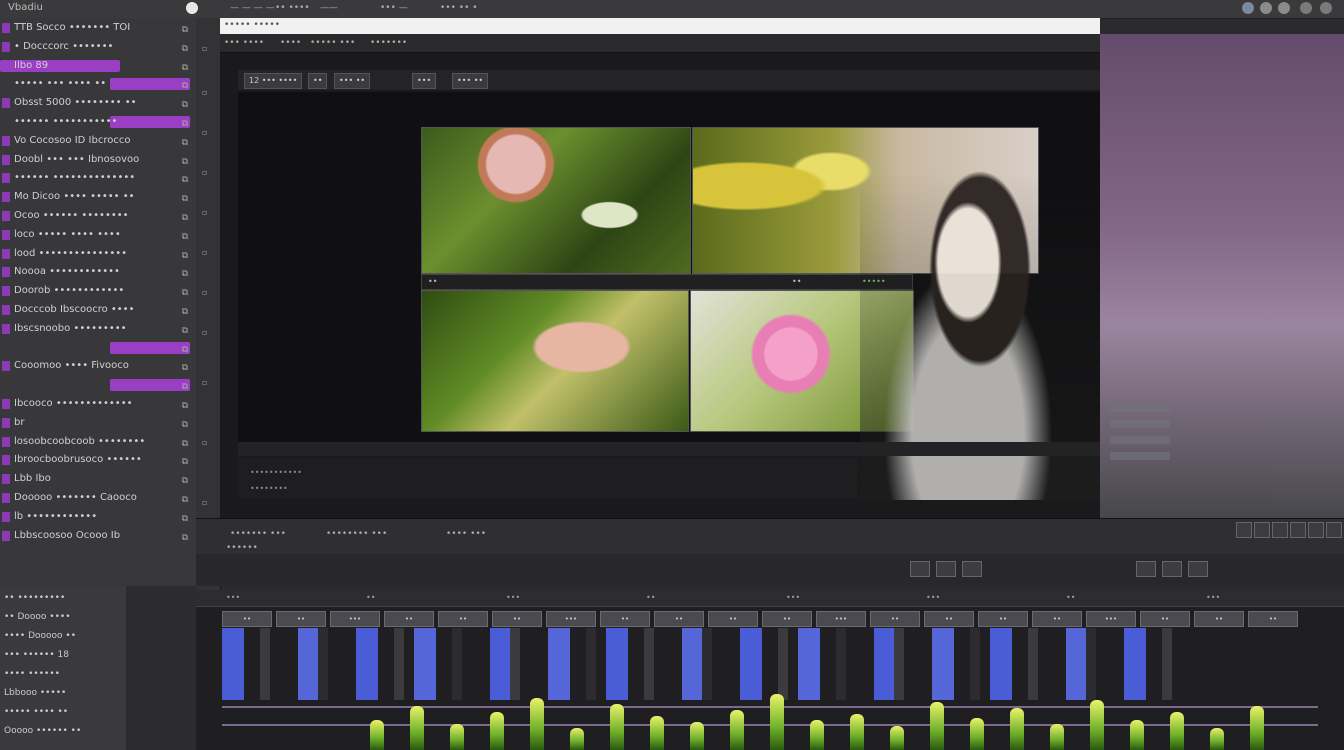 This screenshot has height=750, width=1344. Describe the element at coordinates (96, 442) in the screenshot. I see `property-row: losoobcoobcoob •••••••• ⧉` at that location.